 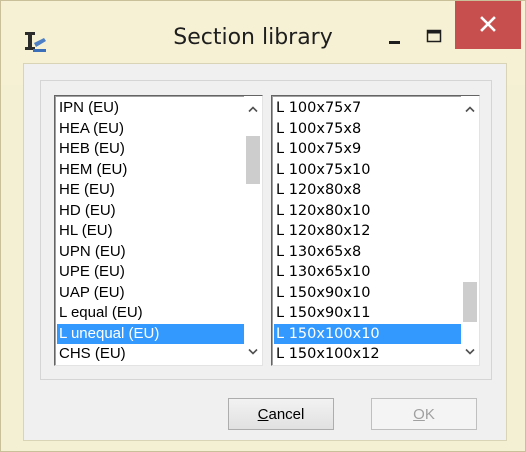 I want to click on section-size-list-item: L 100x75x10, so click(x=367, y=170).